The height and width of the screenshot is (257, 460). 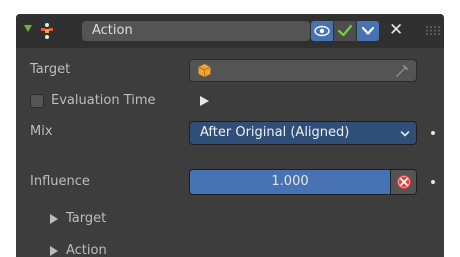 What do you see at coordinates (37, 101) in the screenshot?
I see `evaluation-time-checkbox` at bounding box center [37, 101].